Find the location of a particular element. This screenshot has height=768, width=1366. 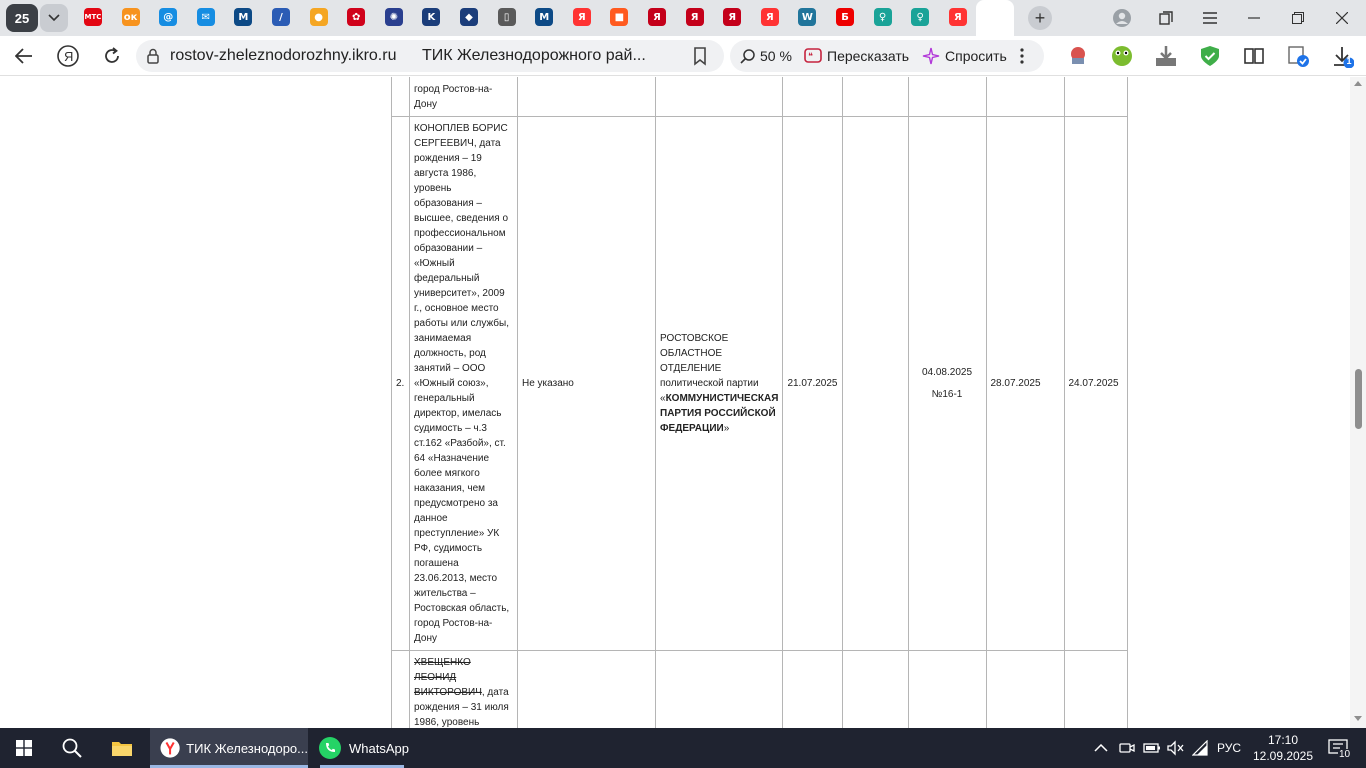

slash-tab-favicon: / is located at coordinates (281, 17).